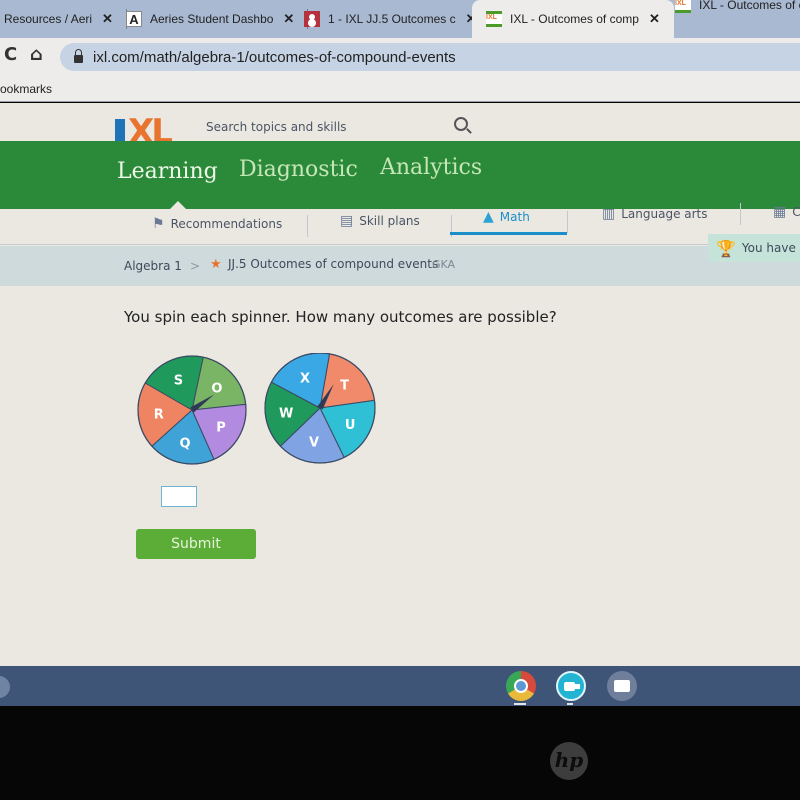  Describe the element at coordinates (216, 389) in the screenshot. I see `spinner-label: O` at that location.